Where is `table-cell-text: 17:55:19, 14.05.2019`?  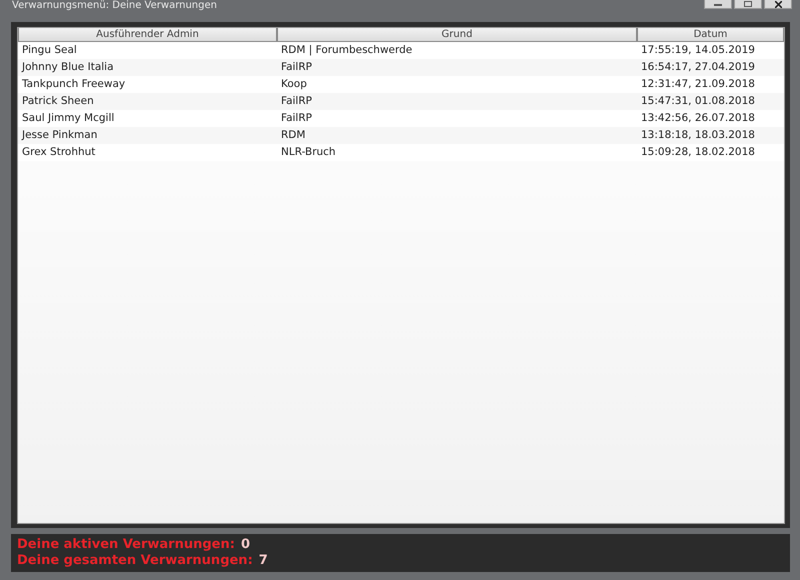 table-cell-text: 17:55:19, 14.05.2019 is located at coordinates (698, 50).